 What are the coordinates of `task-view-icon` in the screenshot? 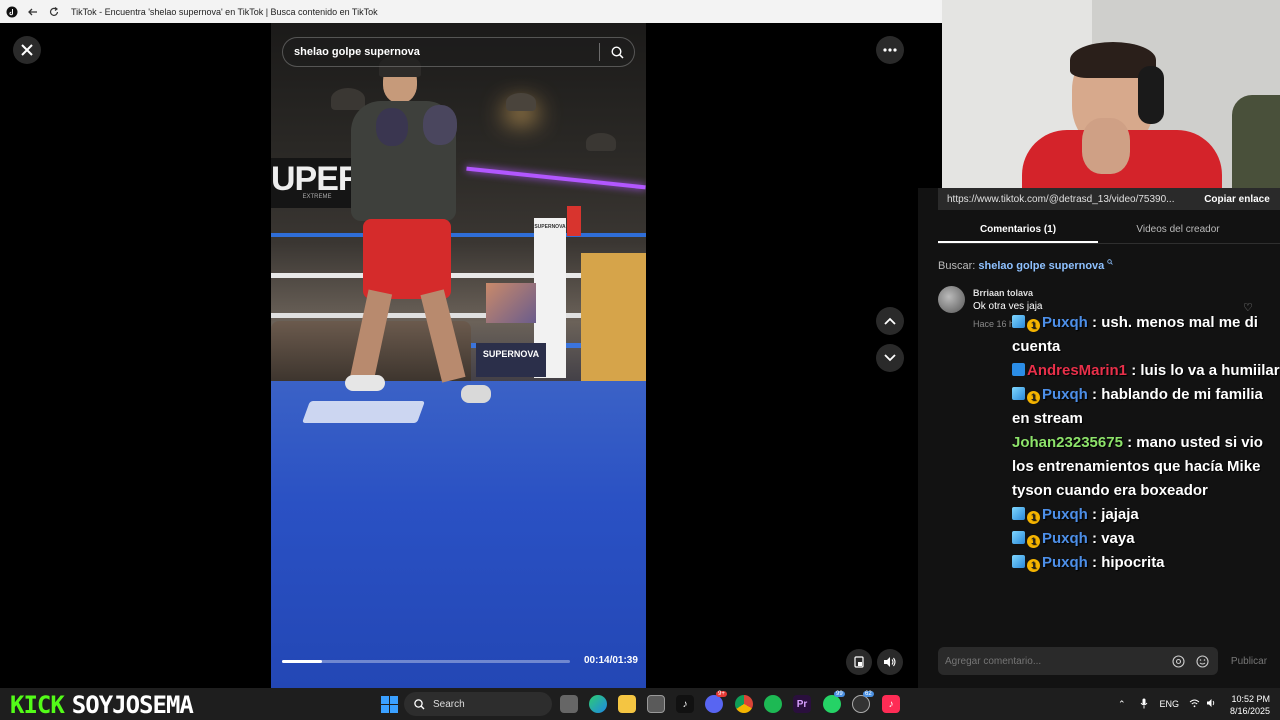 It's located at (569, 704).